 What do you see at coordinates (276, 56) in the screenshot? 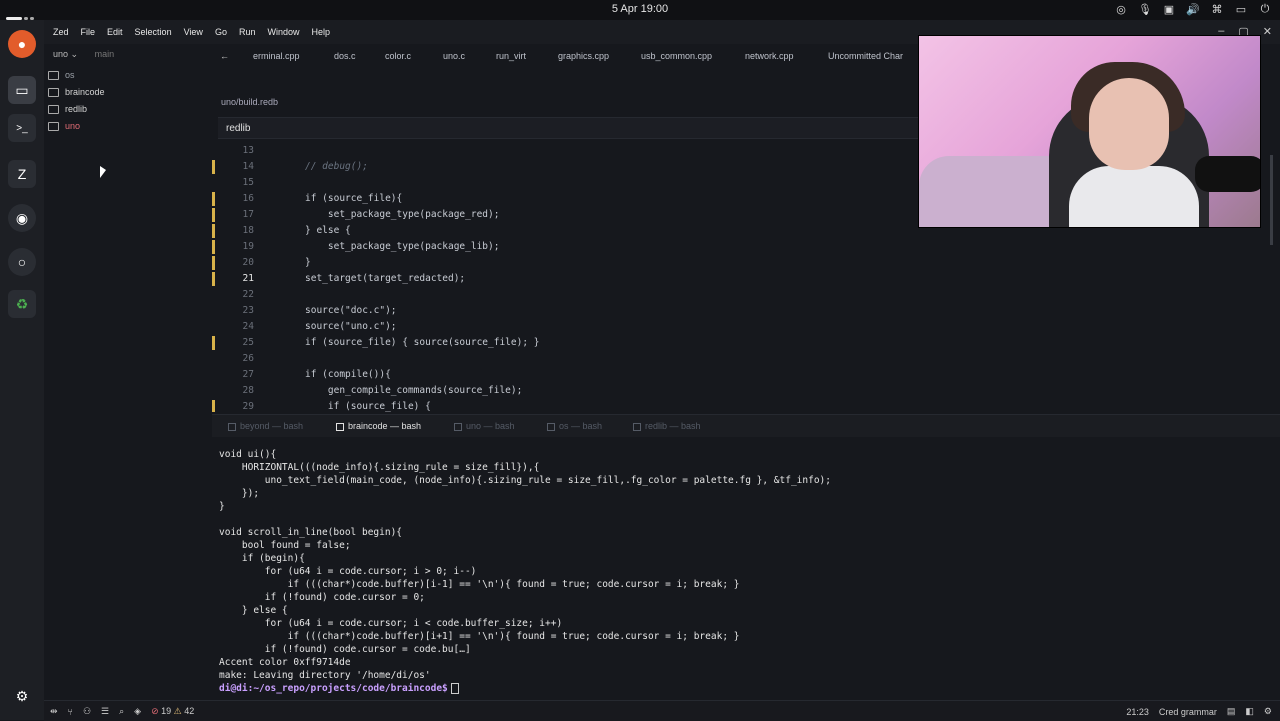
I see `tab-terminal-cpp: erminal.cpp` at bounding box center [276, 56].